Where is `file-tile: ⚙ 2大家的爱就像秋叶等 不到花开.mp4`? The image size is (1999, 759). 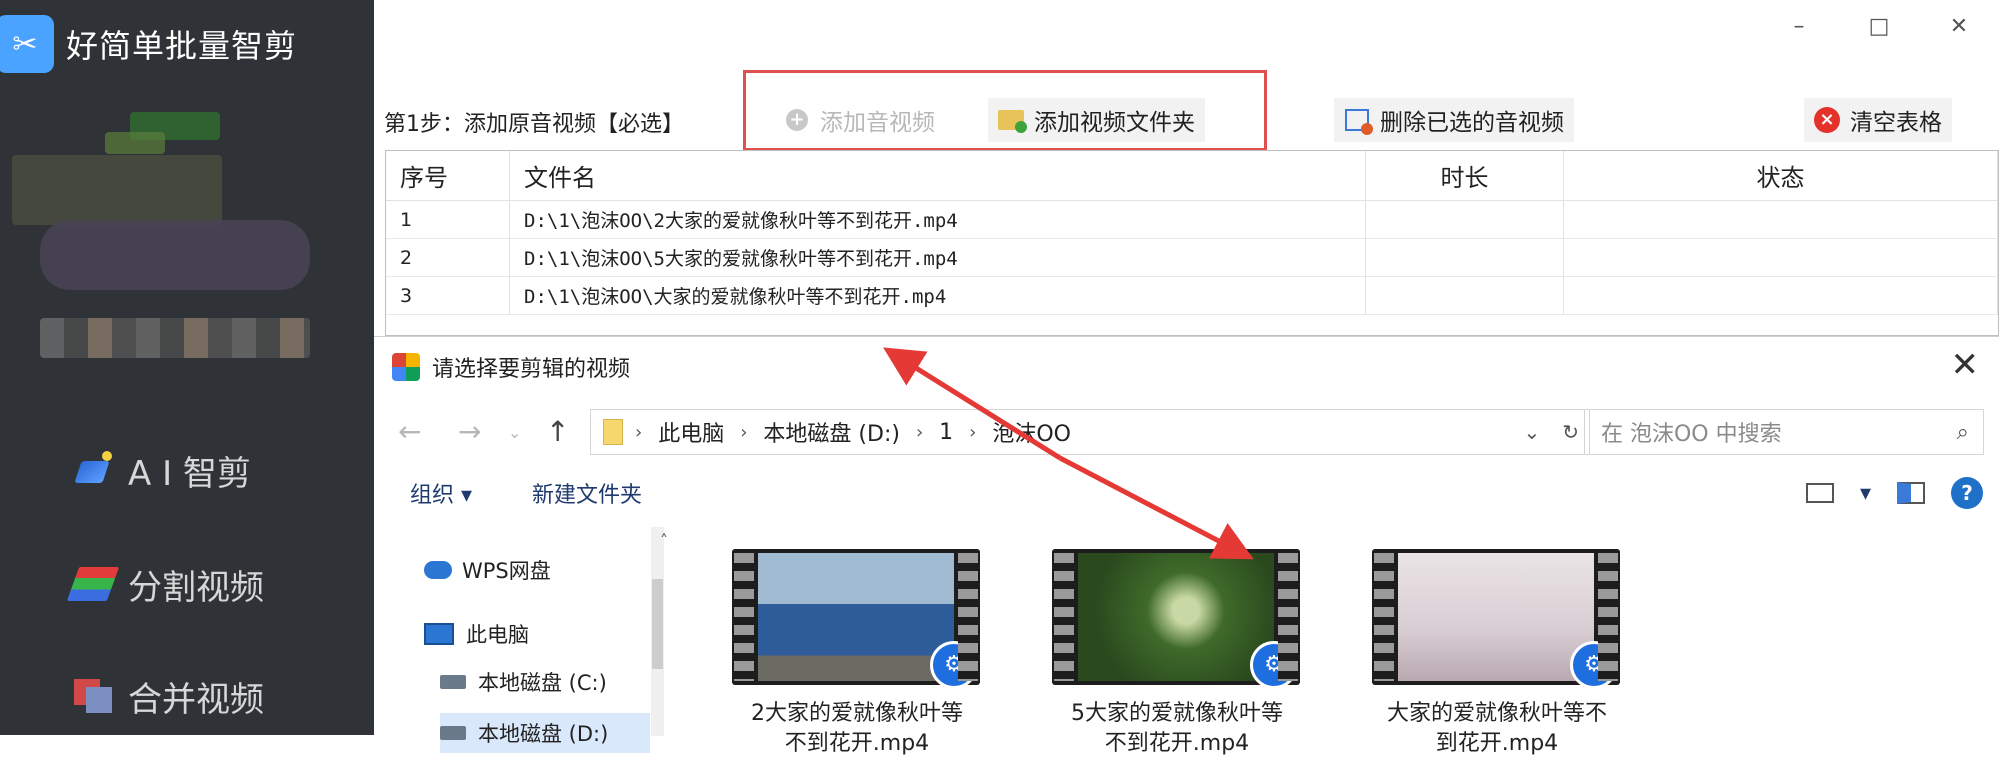
file-tile: ⚙ 2大家的爱就像秋叶等 不到花开.mp4 is located at coordinates (857, 654).